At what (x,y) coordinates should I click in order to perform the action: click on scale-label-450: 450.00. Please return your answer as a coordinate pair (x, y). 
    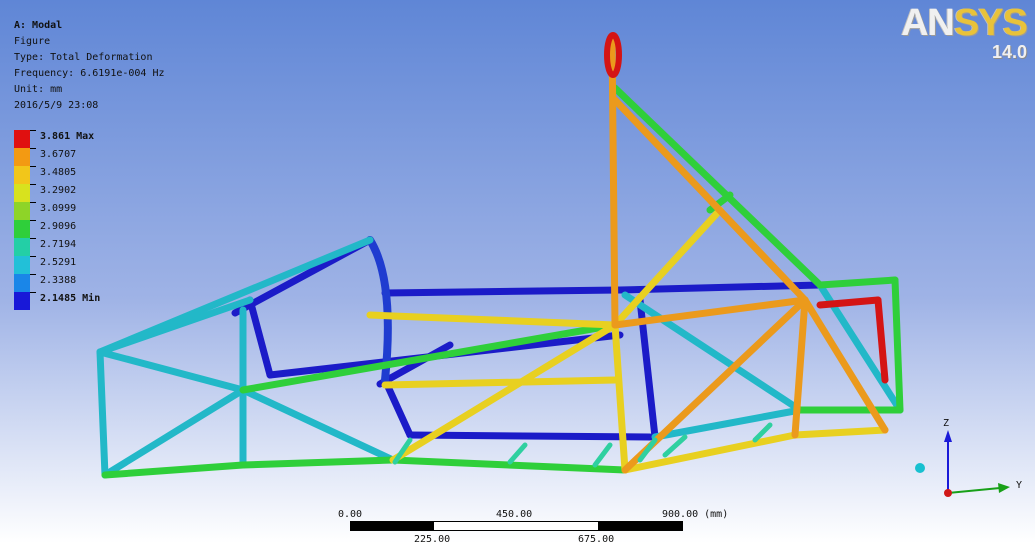
    Looking at the image, I should click on (514, 514).